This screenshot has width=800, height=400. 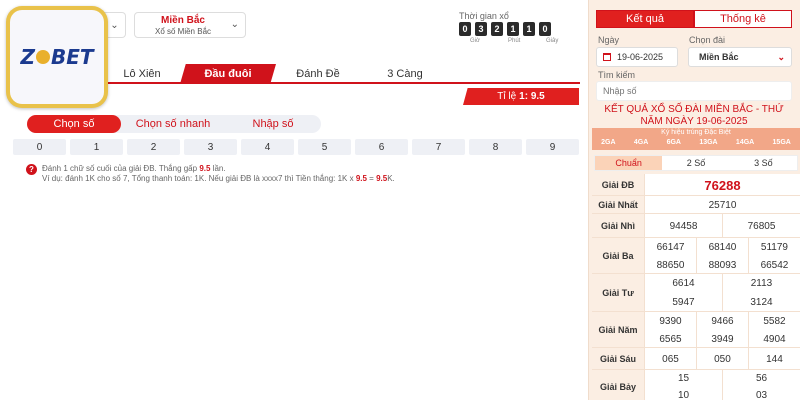 I want to click on number-button: 7, so click(x=438, y=147).